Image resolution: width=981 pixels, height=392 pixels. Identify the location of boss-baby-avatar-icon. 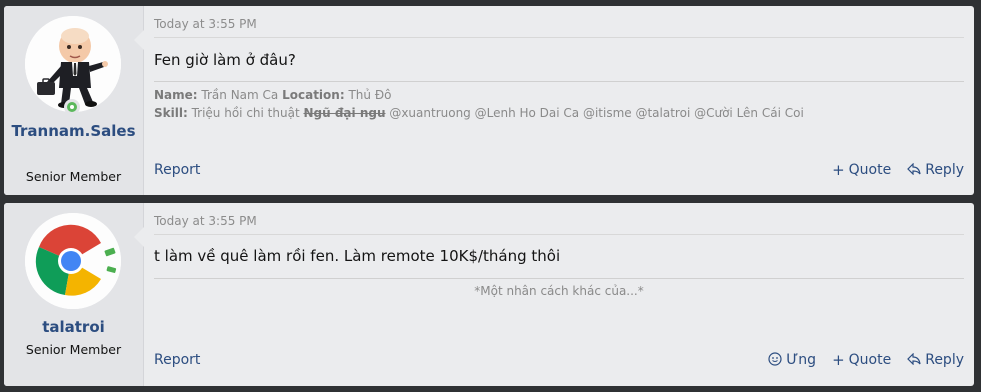
(73, 64).